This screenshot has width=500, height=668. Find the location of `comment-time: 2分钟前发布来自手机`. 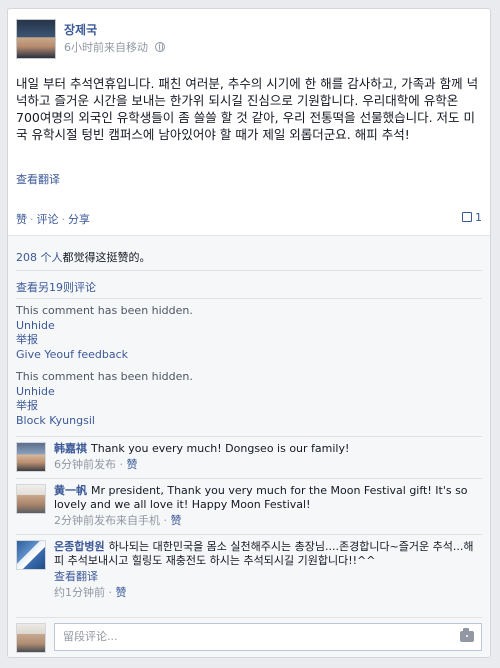

comment-time: 2分钟前发布来自手机 is located at coordinates (107, 520).